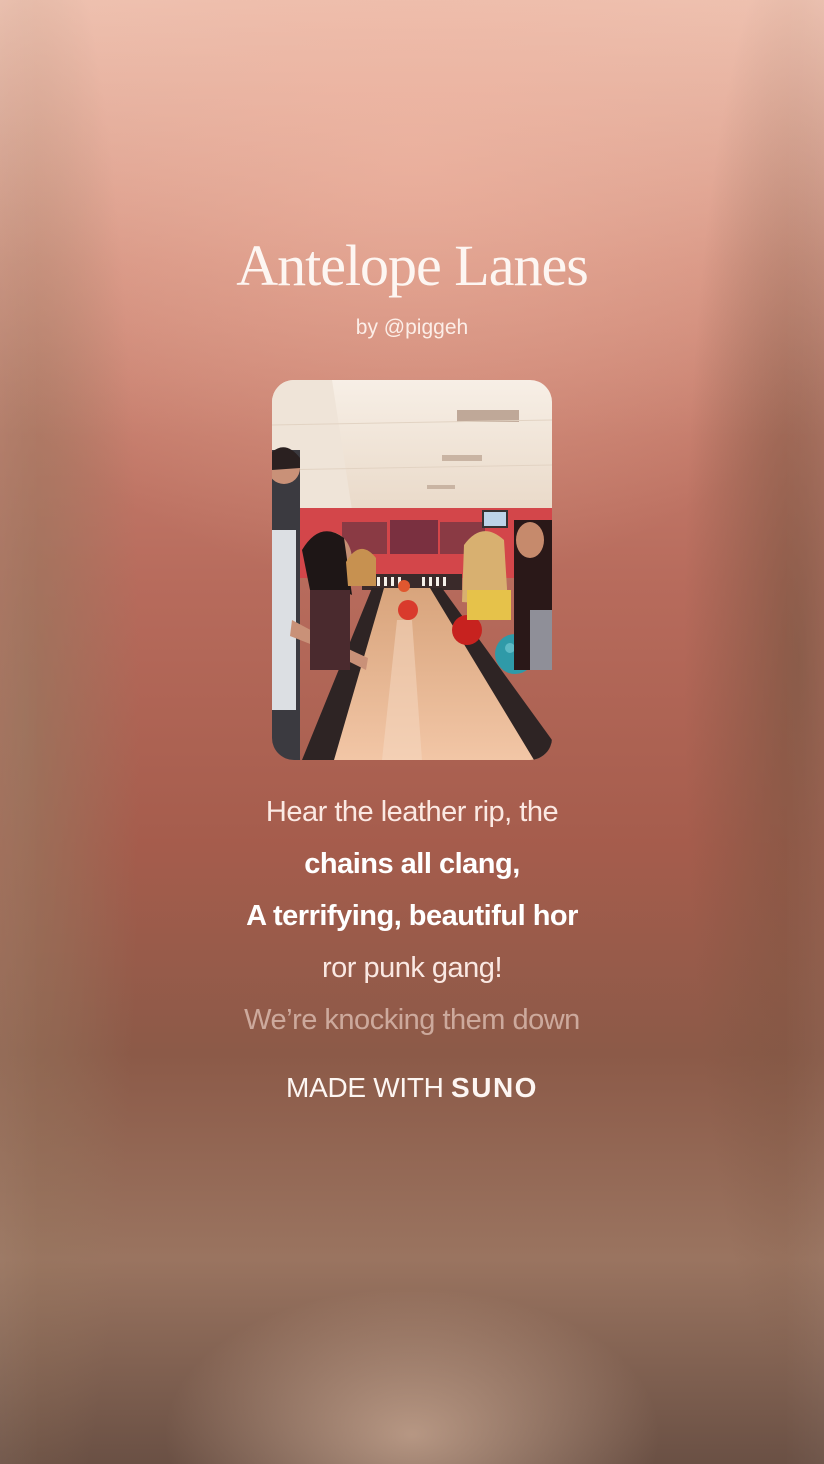 The image size is (824, 1464). I want to click on lyric-line: ror punk gang!, so click(412, 968).